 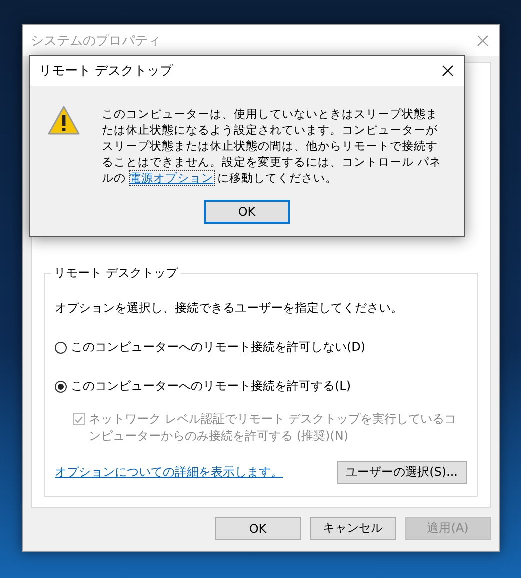 What do you see at coordinates (448, 528) in the screenshot?
I see `apply-button: 適用(A)` at bounding box center [448, 528].